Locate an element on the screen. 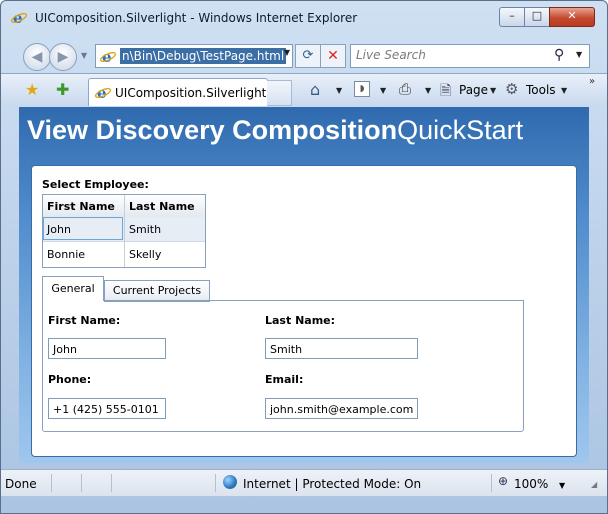  tab-general-label: General is located at coordinates (73, 288).